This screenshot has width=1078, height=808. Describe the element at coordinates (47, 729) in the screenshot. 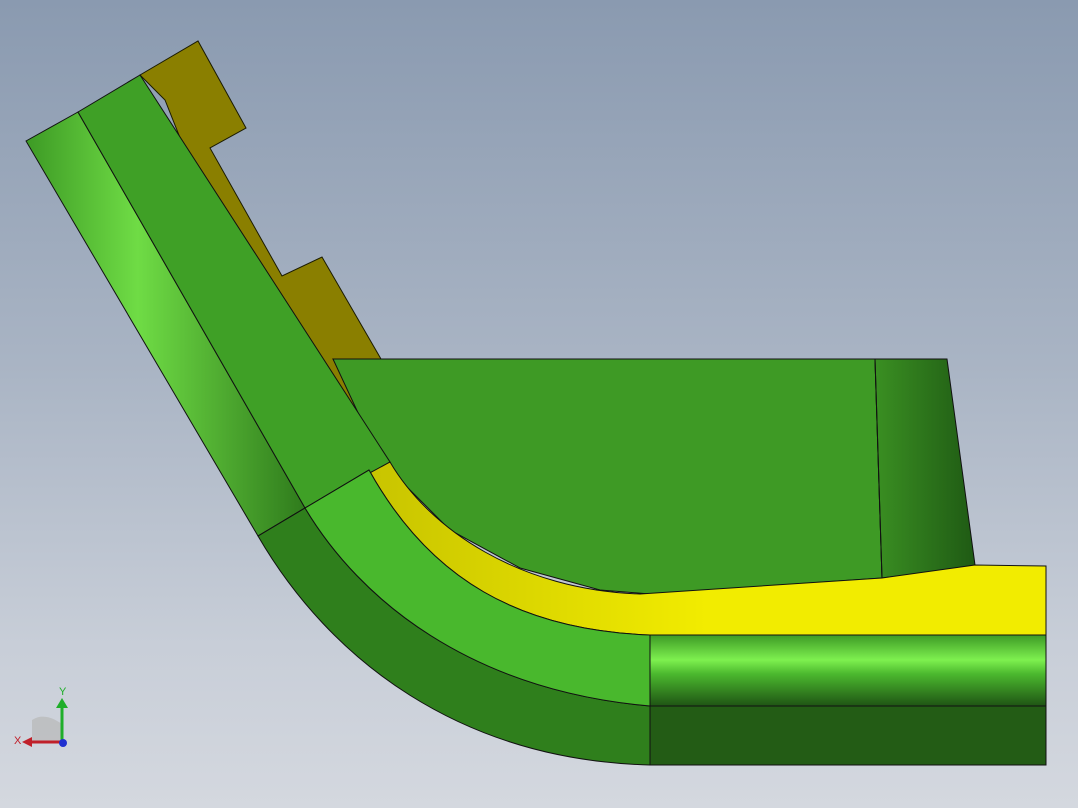

I see `triad-plane-shade` at that location.